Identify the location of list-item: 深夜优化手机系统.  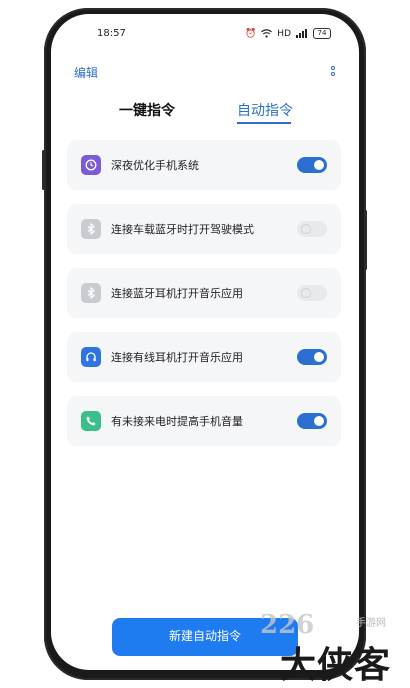
(204, 165).